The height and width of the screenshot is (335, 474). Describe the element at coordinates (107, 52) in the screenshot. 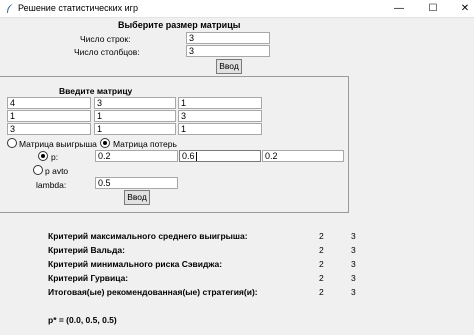

I see `cols-label: Число столбцов:` at that location.